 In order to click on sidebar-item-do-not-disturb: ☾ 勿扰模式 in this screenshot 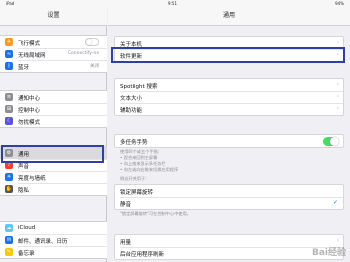, I will do `click(53, 121)`.